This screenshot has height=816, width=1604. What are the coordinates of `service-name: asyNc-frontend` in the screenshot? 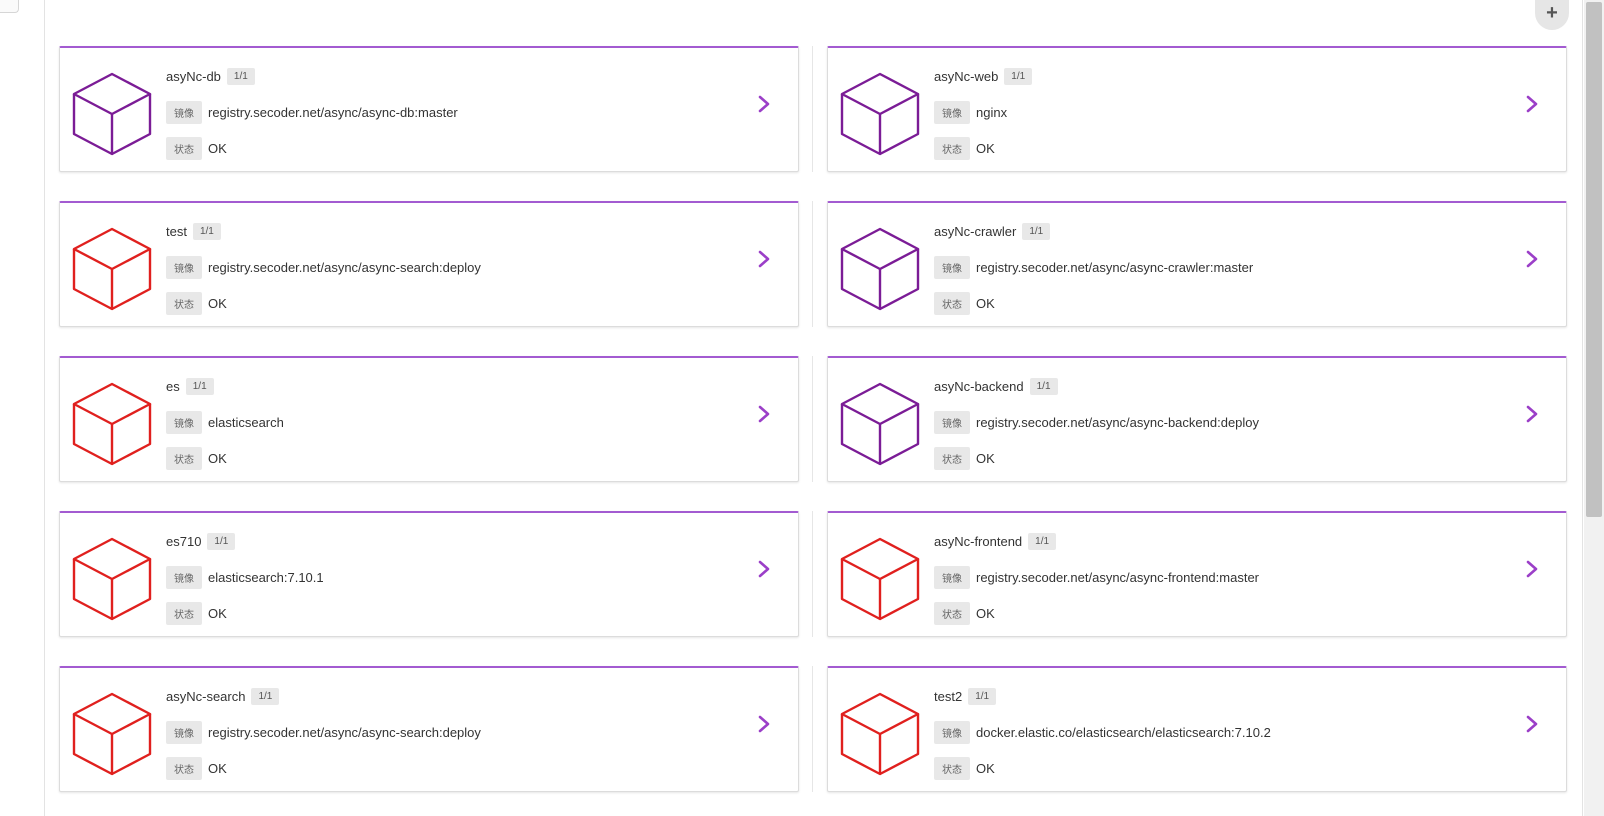 It's located at (978, 541).